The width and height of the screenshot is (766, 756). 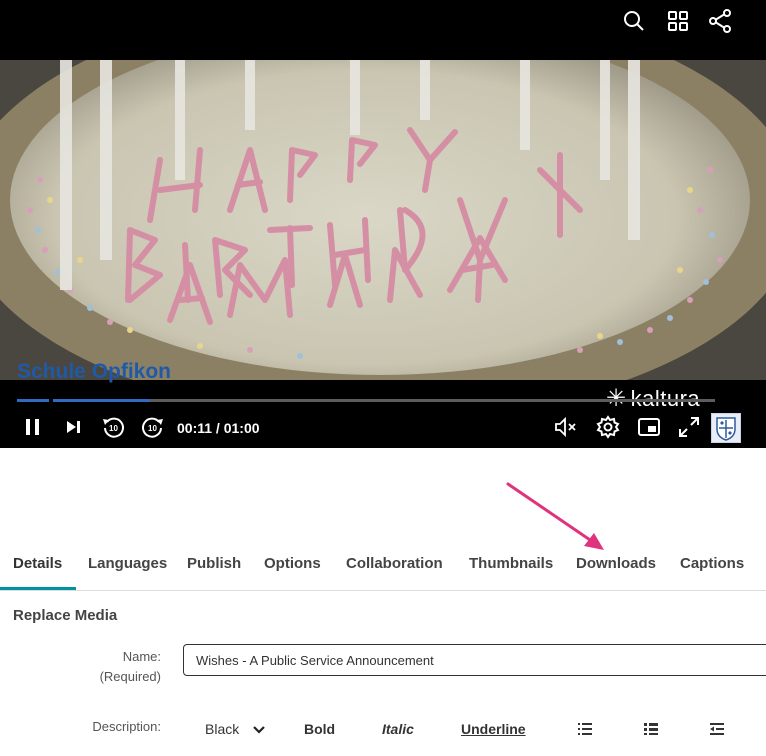 I want to click on share-icon, so click(x=720, y=21).